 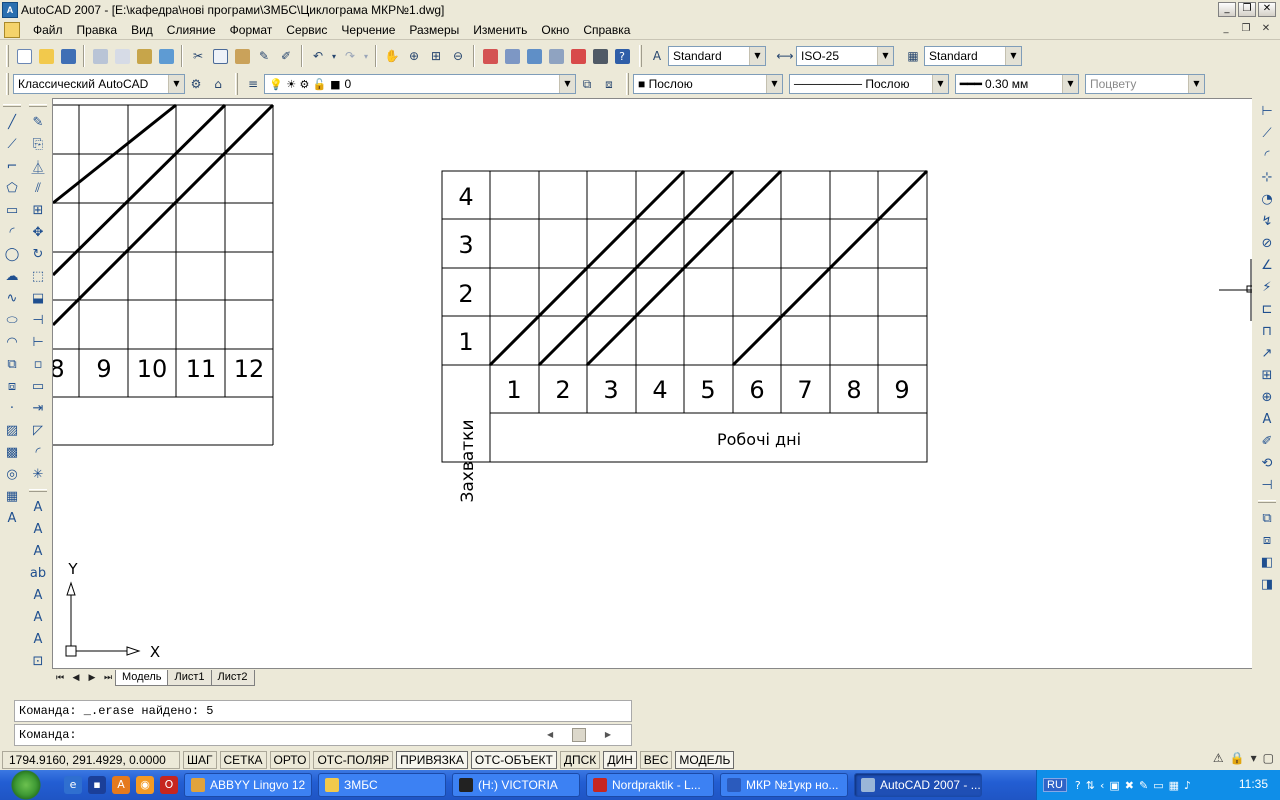 What do you see at coordinates (1129, 785) in the screenshot?
I see `antivirus-icon: ✖` at bounding box center [1129, 785].